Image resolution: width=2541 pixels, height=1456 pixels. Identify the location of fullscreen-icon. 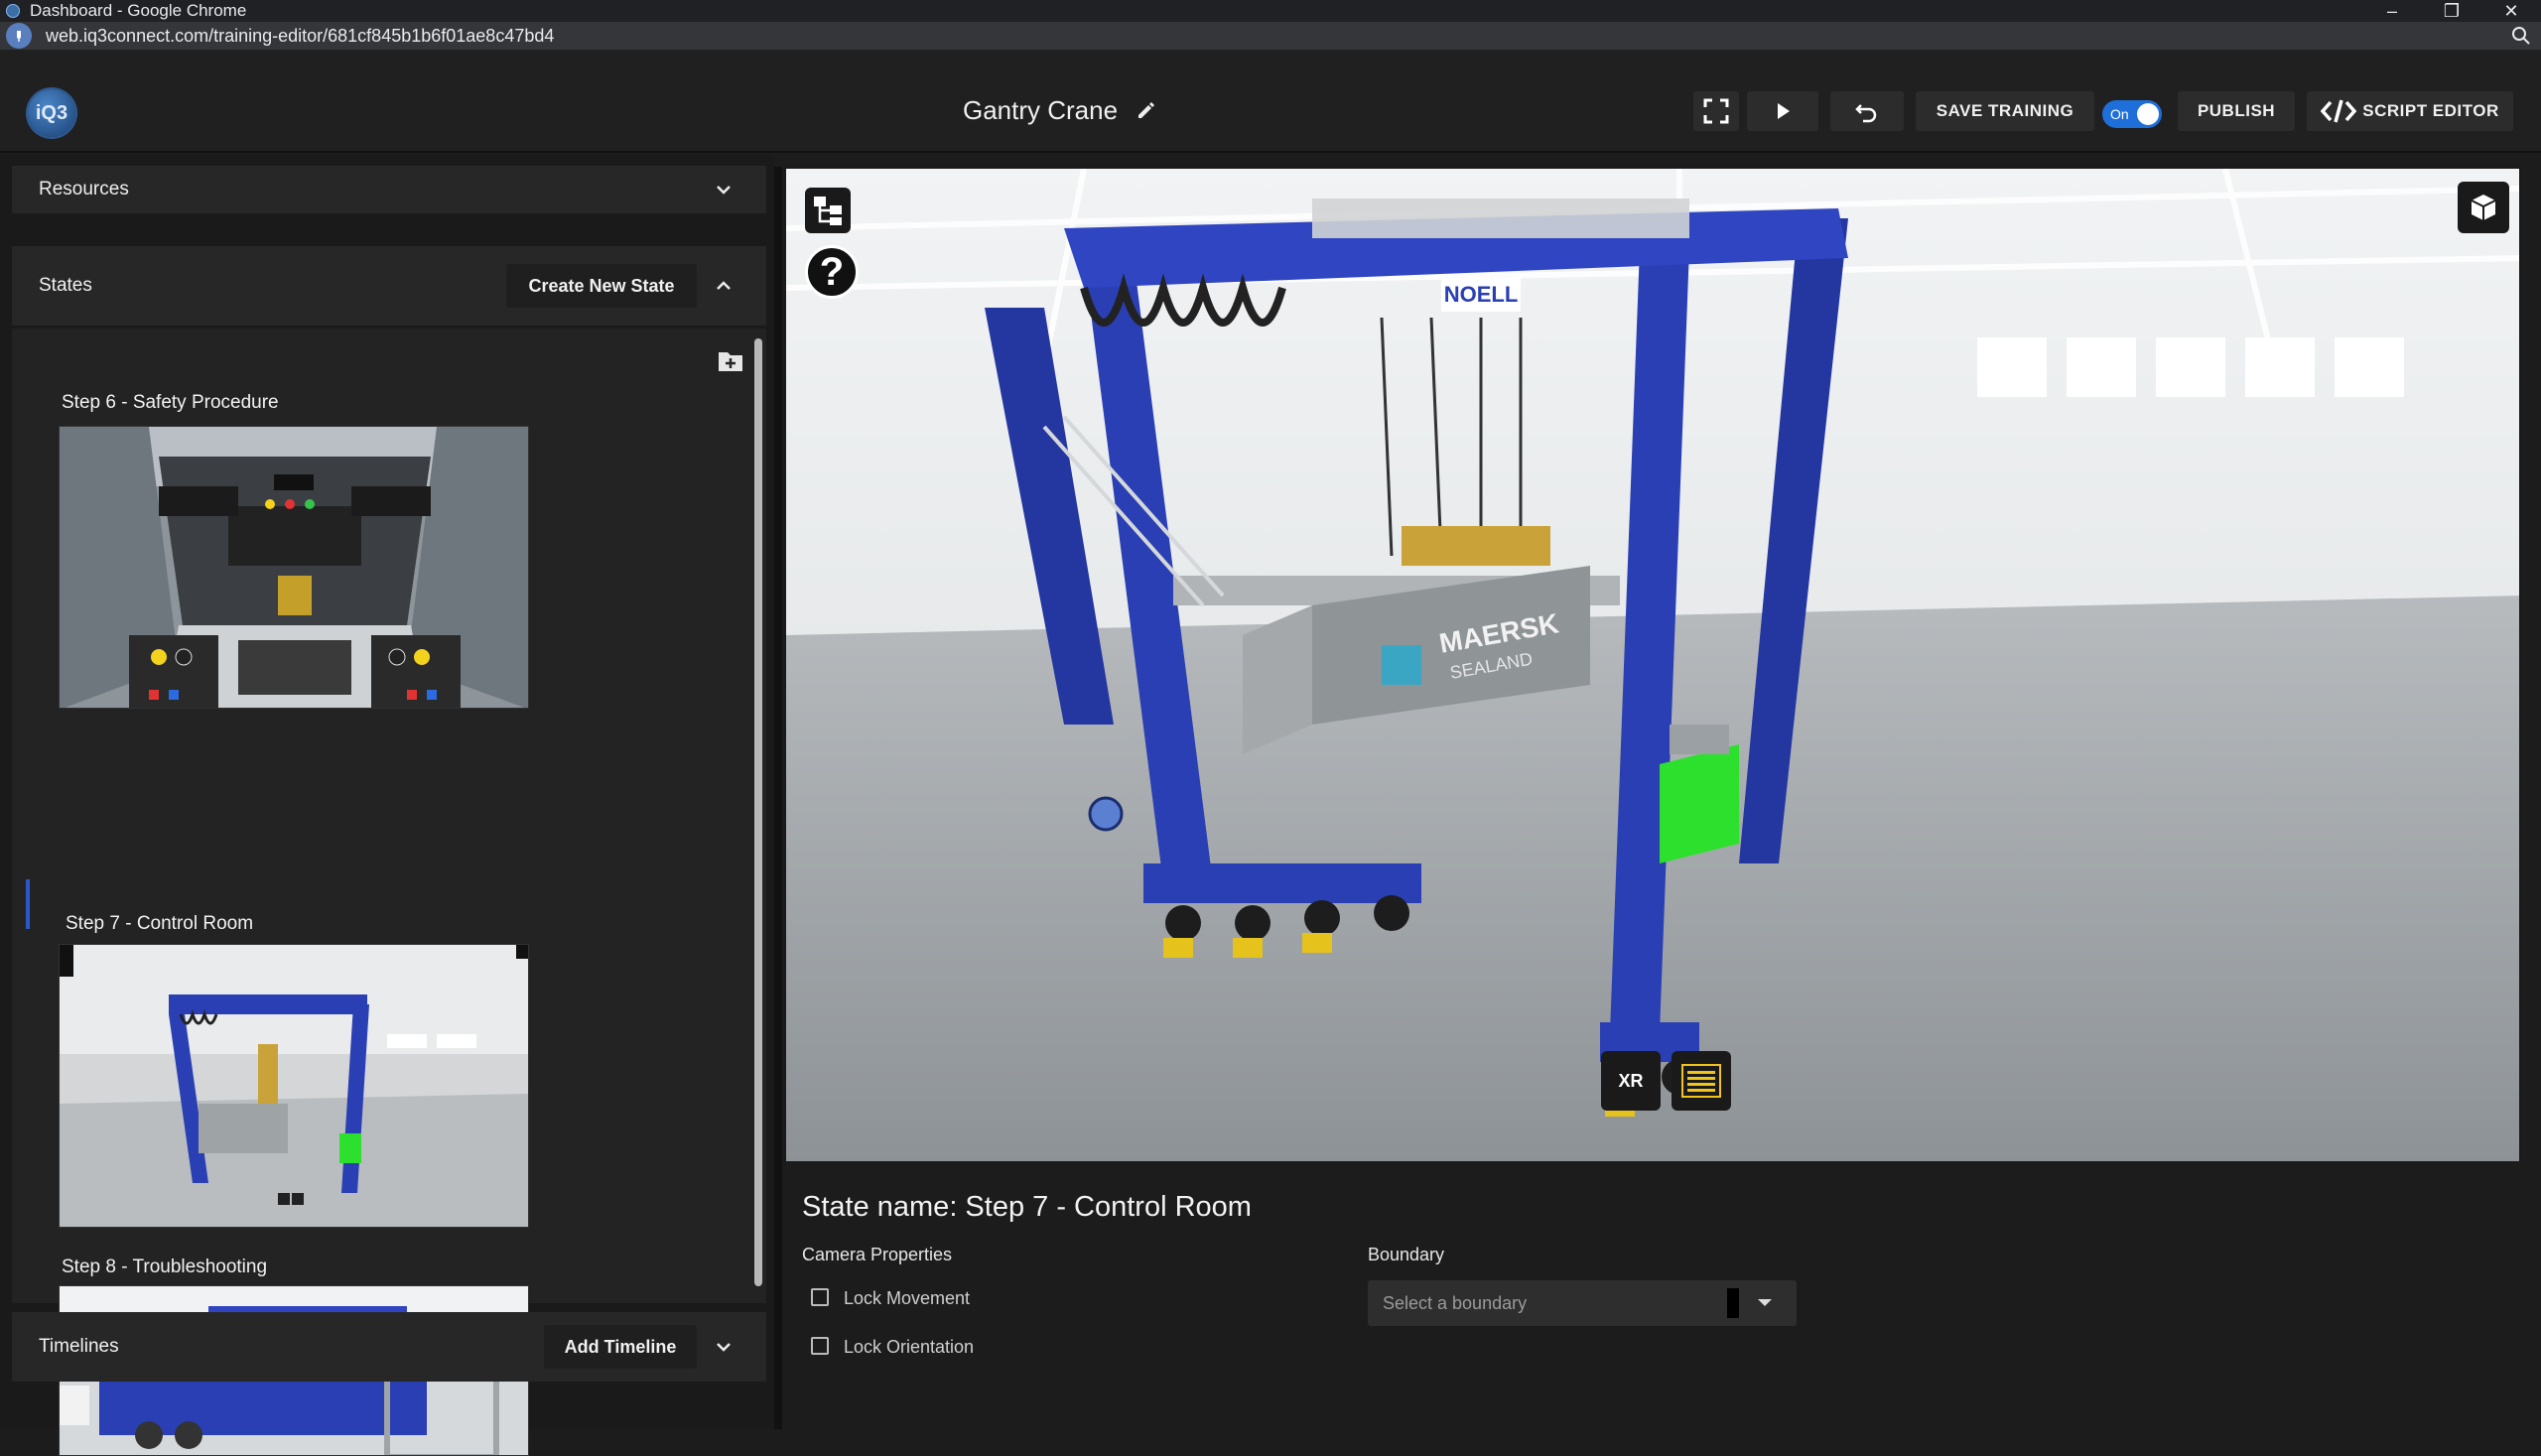
(1716, 111).